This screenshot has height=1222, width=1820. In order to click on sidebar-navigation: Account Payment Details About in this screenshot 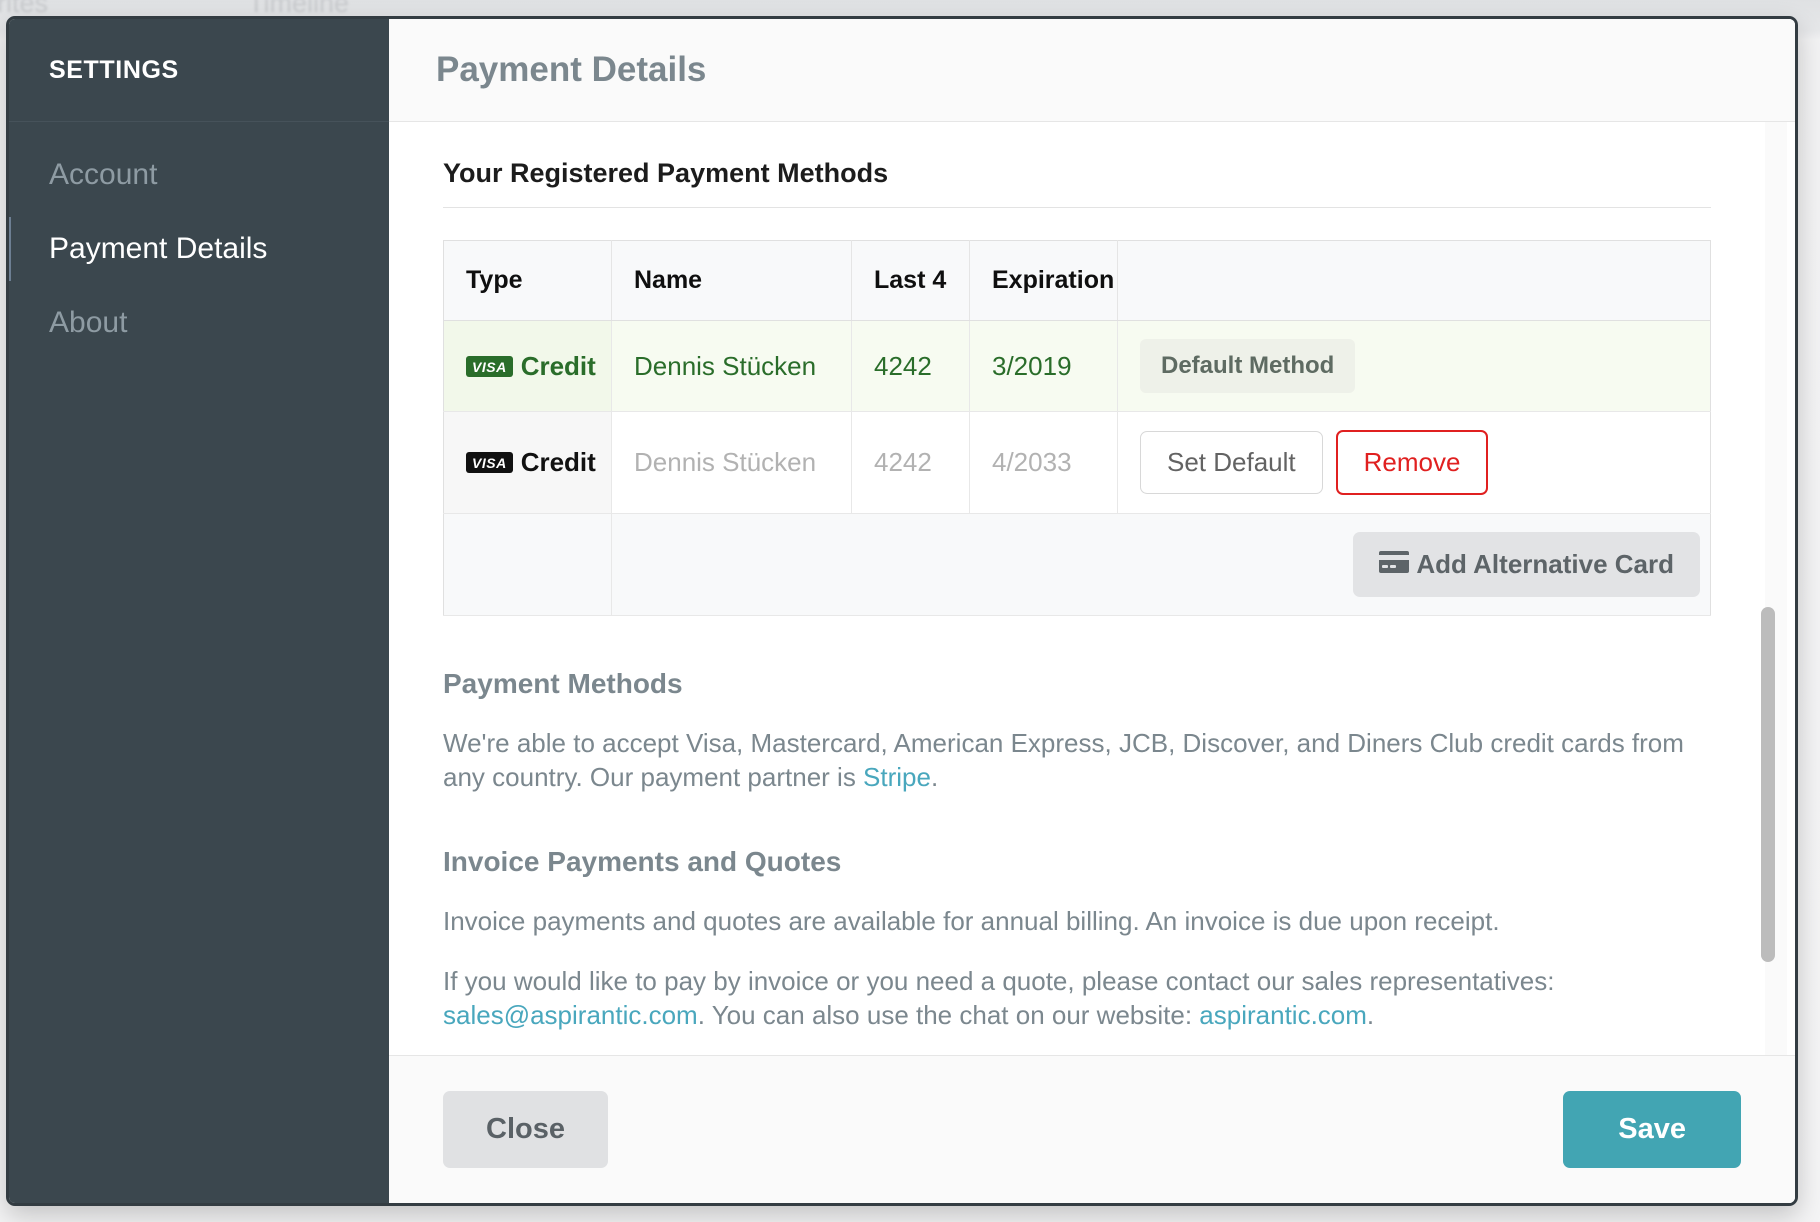, I will do `click(199, 241)`.